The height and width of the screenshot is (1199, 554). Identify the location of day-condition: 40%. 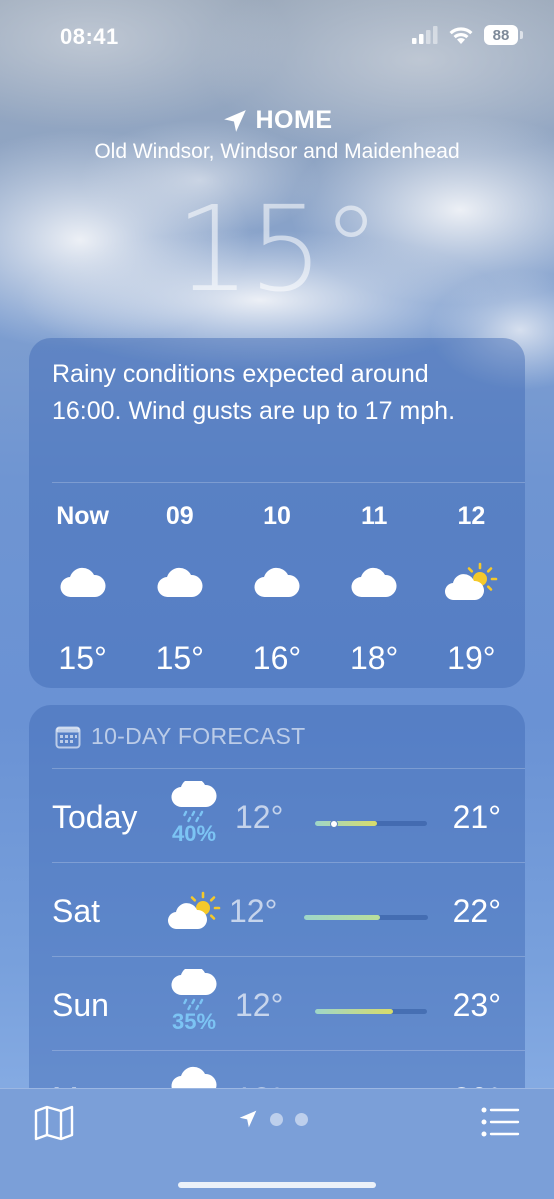
(194, 814).